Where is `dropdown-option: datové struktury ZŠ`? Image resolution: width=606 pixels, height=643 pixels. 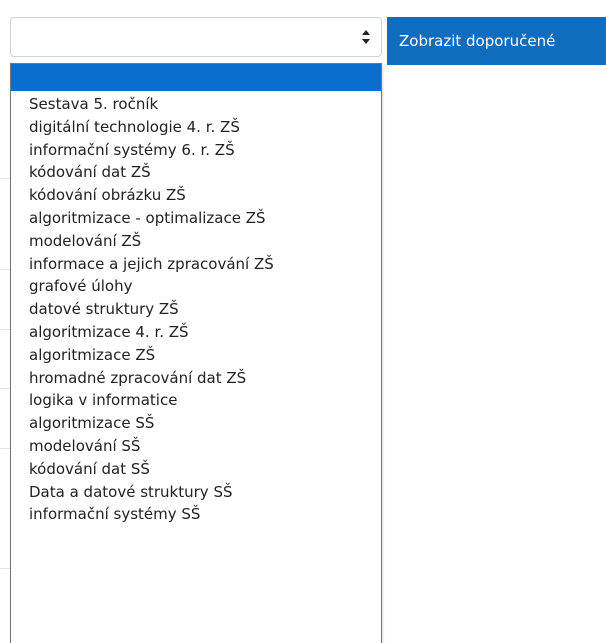
dropdown-option: datové struktury ZŠ is located at coordinates (196, 309).